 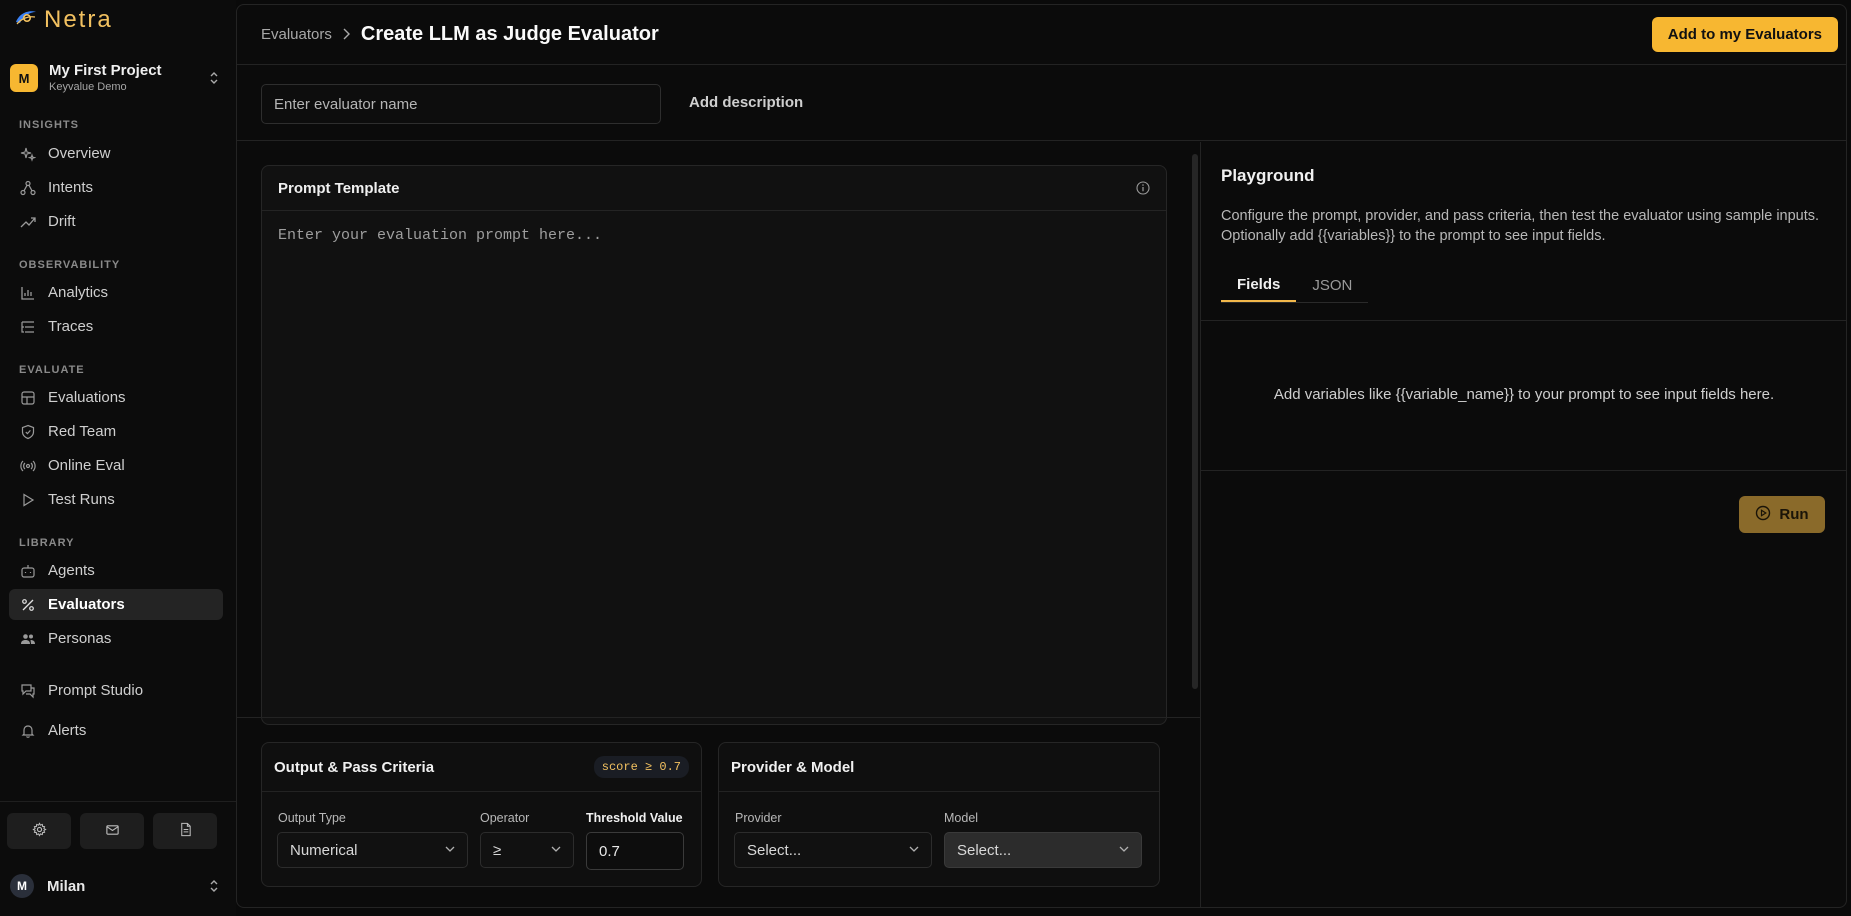 I want to click on info-icon, so click(x=1143, y=188).